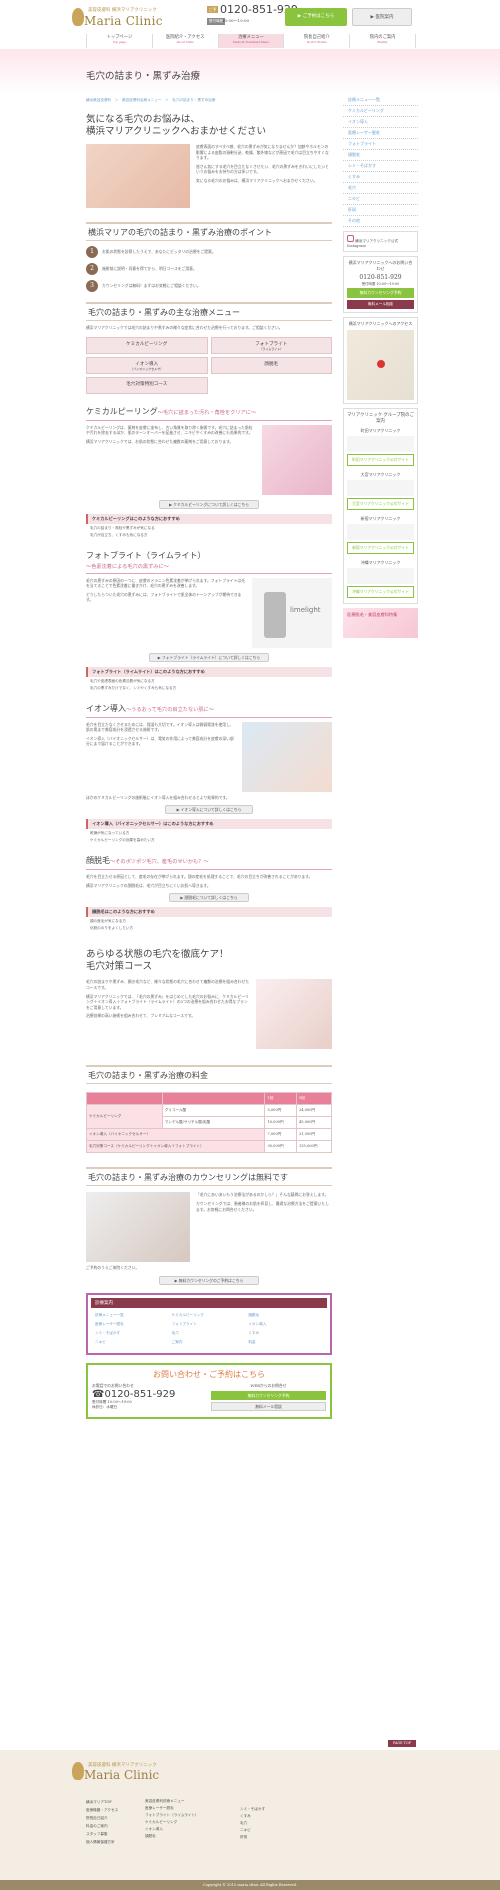 The width and height of the screenshot is (500, 1890). I want to click on treatment-nav-link: 顔脱毛, so click(285, 1315).